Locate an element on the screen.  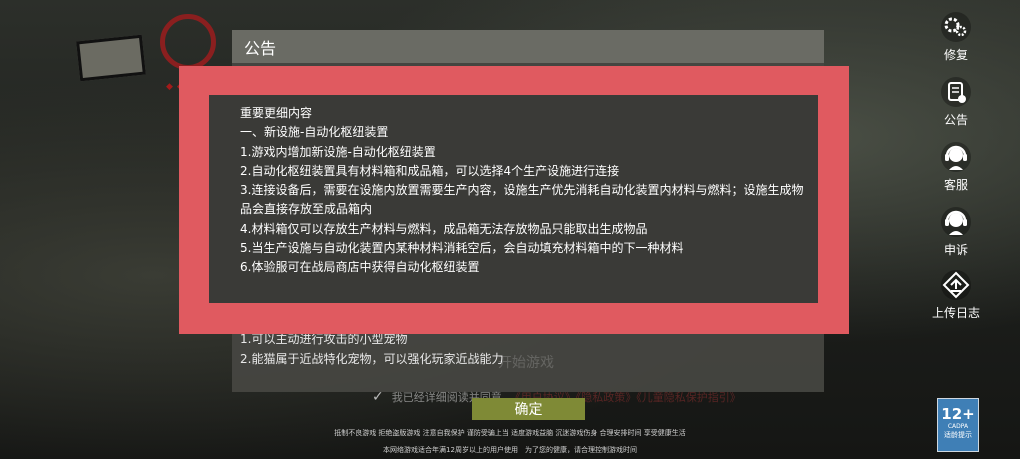
announcement-line: 2.能猫属于近战特化宠物，可以强化玩家近战能力 is located at coordinates (372, 359).